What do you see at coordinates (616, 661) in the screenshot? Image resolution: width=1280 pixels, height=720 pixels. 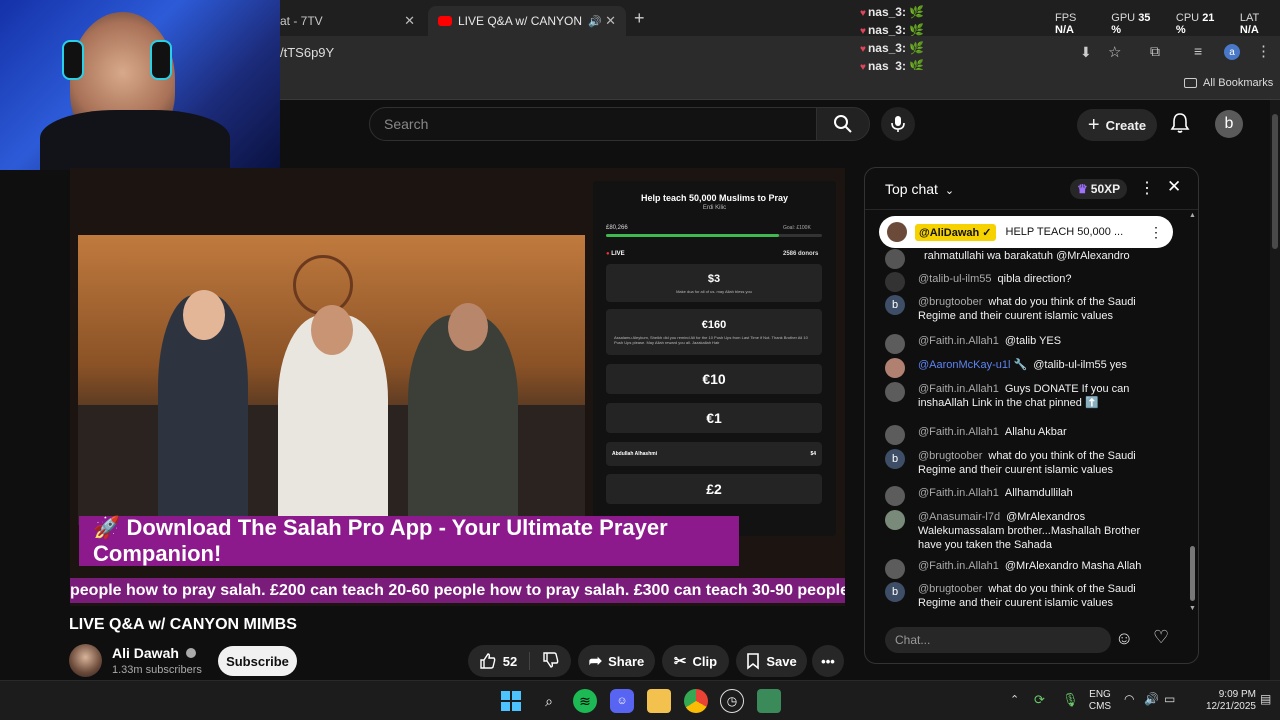 I see `share-button: ➦ Share` at bounding box center [616, 661].